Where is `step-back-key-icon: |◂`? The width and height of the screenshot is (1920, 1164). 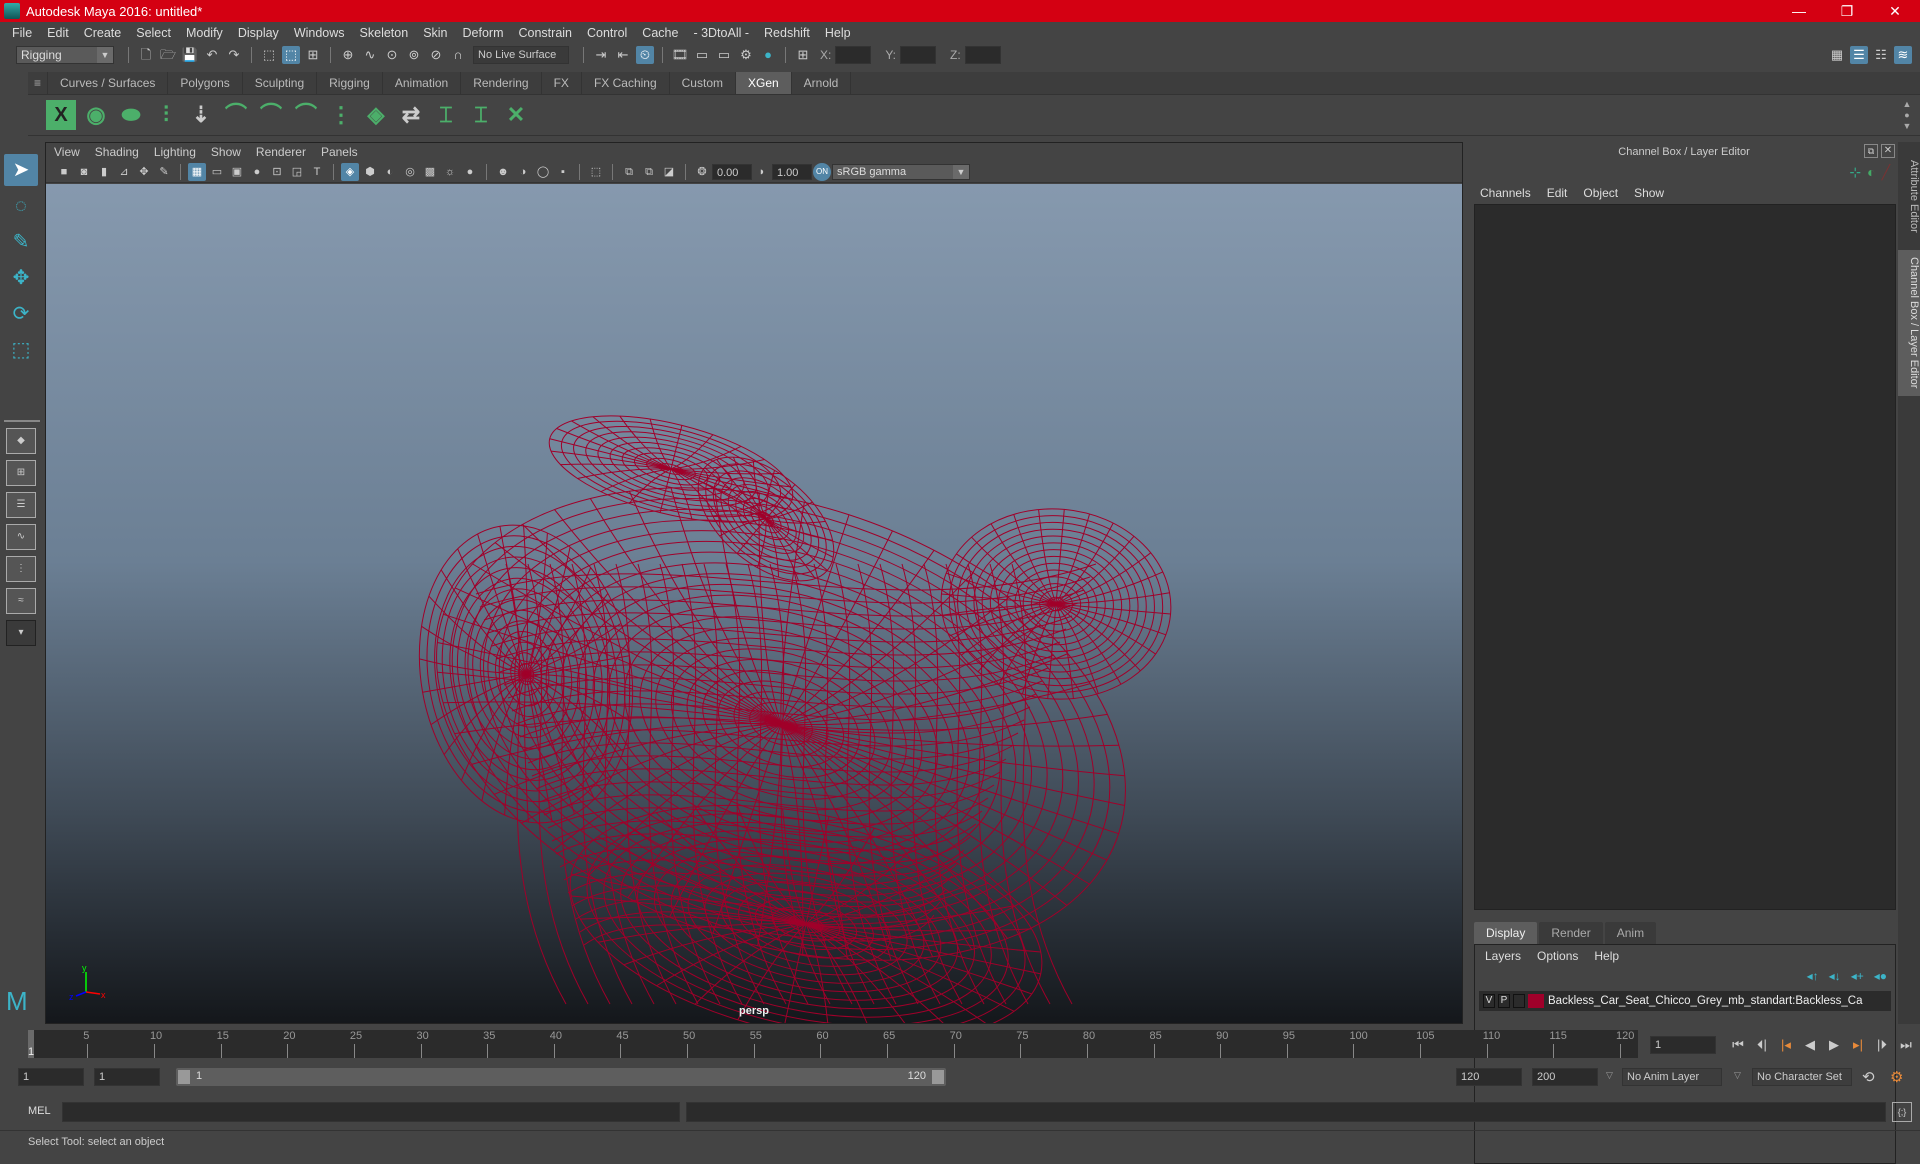 step-back-key-icon: |◂ is located at coordinates (1786, 1045).